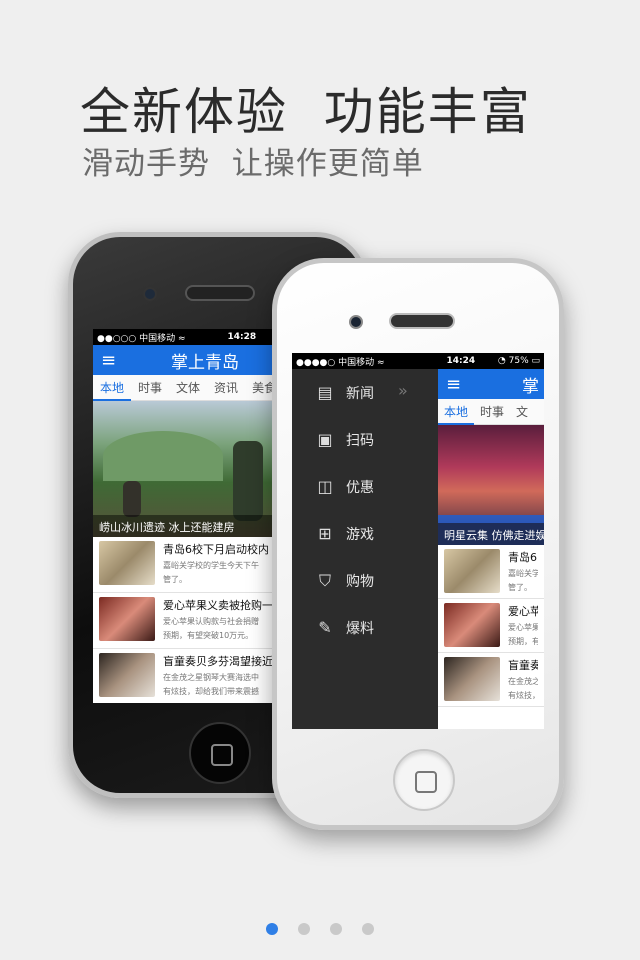 This screenshot has width=640, height=960. What do you see at coordinates (325, 533) in the screenshot?
I see `game-icon: ⊞` at bounding box center [325, 533].